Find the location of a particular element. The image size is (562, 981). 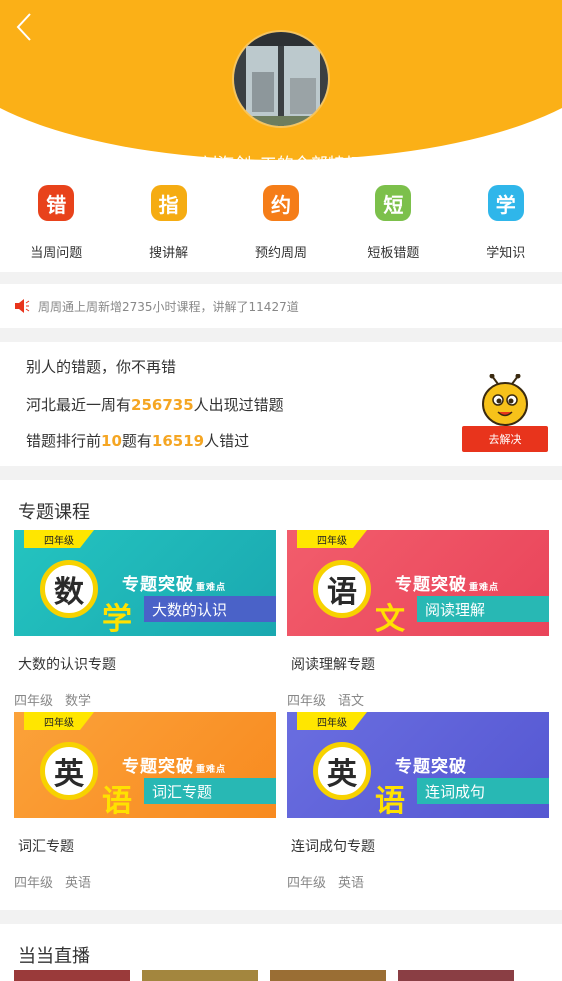

mistakes-region-stat: 河北最近一周有256735人出现过错题 is located at coordinates (155, 405).